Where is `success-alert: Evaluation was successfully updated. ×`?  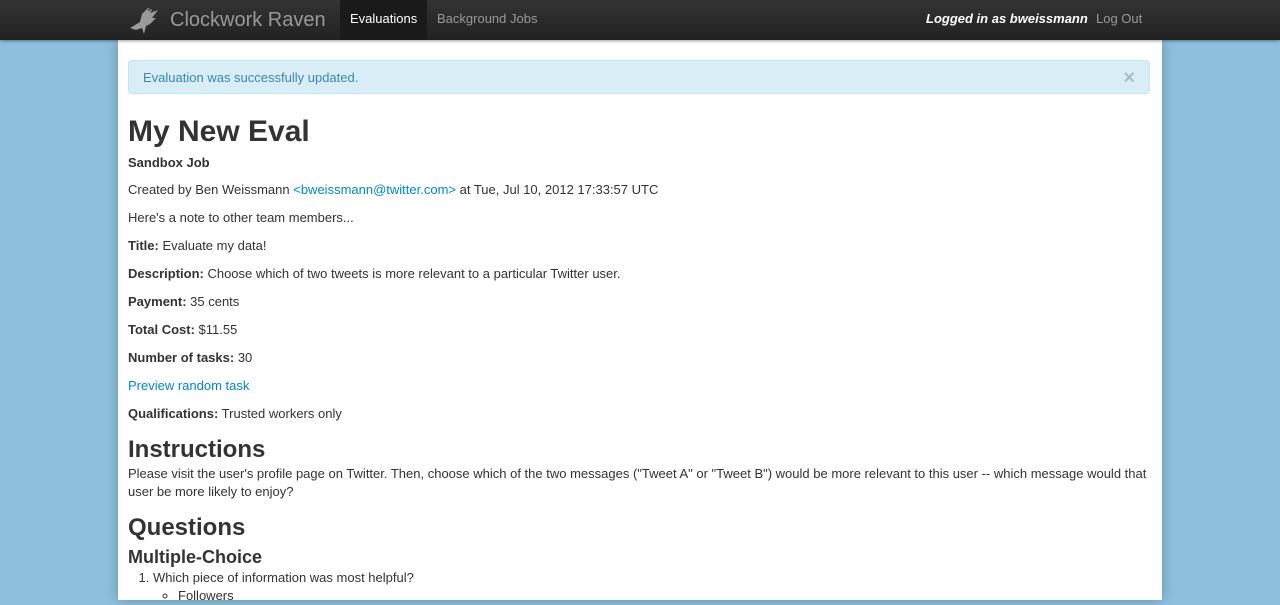
success-alert: Evaluation was successfully updated. × is located at coordinates (639, 77).